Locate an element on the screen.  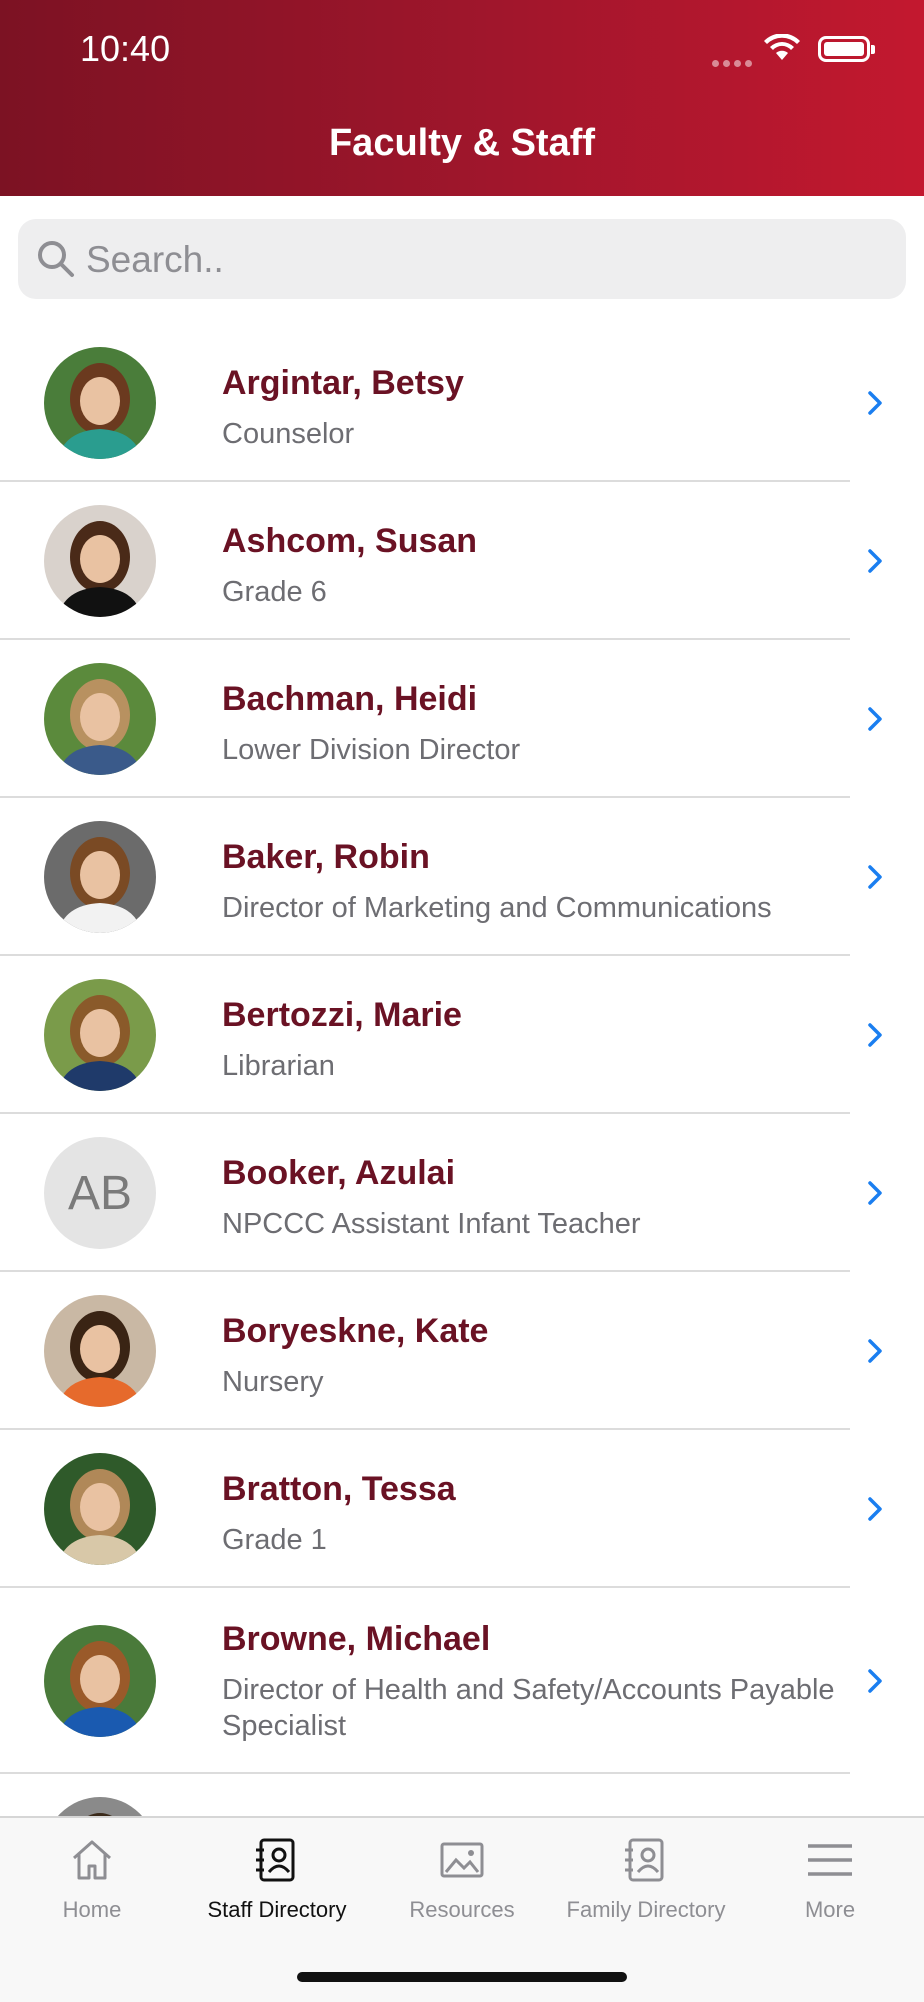
staff-name: Ashcom, Susan is located at coordinates (350, 541).